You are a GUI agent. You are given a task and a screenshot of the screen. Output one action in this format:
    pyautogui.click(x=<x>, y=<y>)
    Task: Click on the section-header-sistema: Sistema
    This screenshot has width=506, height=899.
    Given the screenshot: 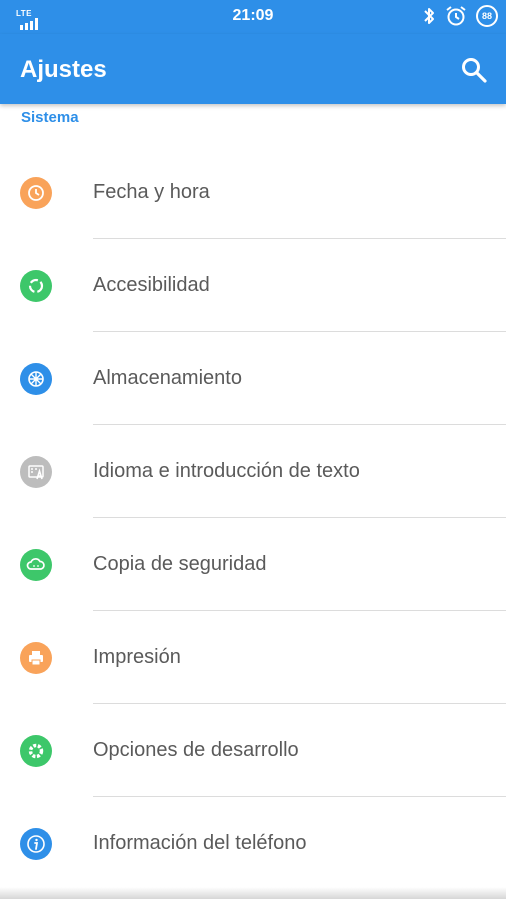 What is the action you would take?
    pyautogui.click(x=50, y=117)
    